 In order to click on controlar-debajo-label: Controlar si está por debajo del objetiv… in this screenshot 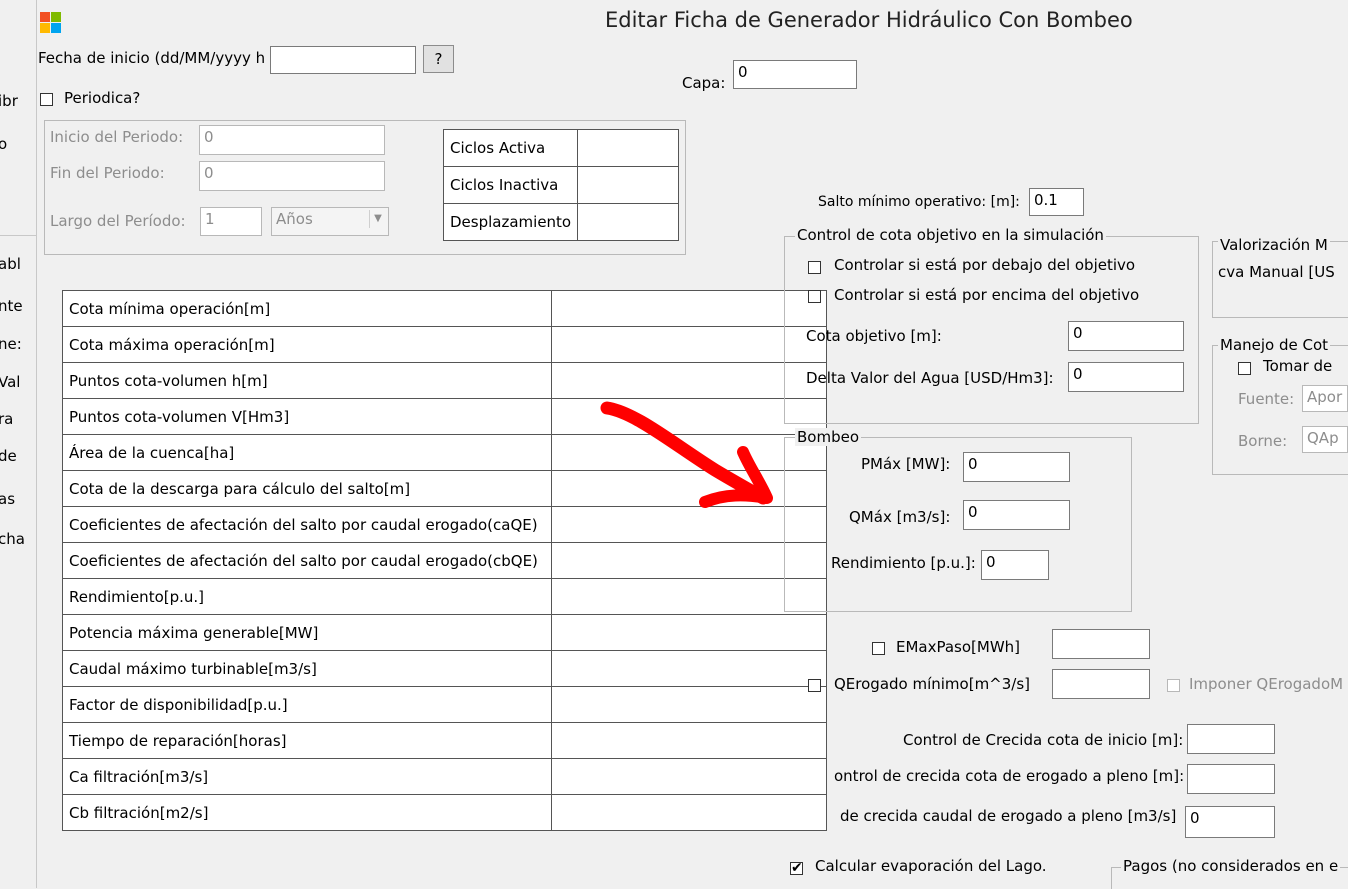, I will do `click(985, 265)`.